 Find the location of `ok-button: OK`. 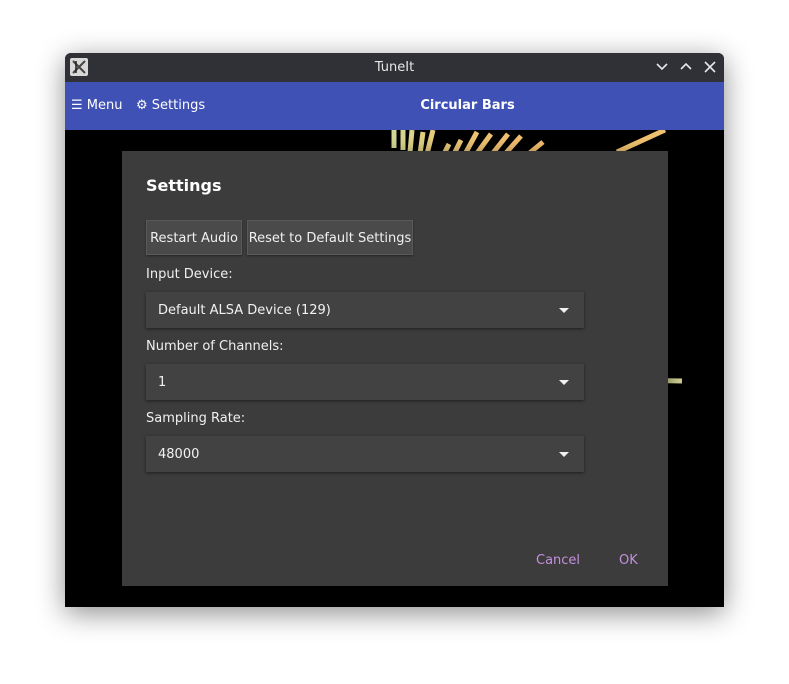

ok-button: OK is located at coordinates (628, 560).